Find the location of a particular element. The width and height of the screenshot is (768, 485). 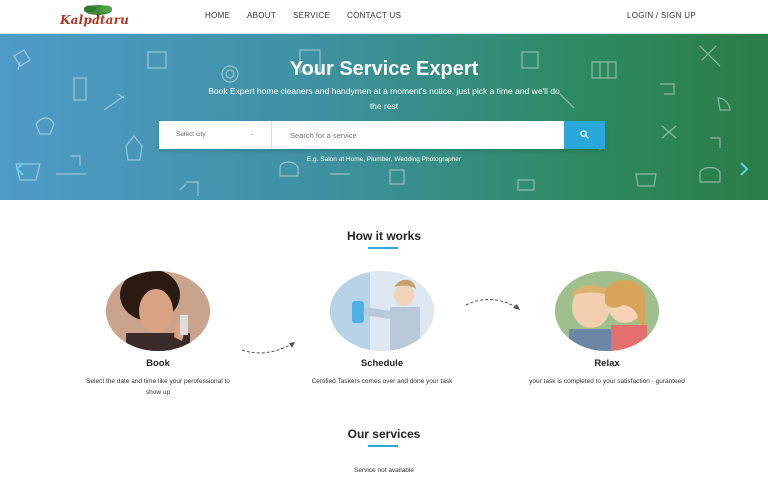

search-icon is located at coordinates (584, 134).